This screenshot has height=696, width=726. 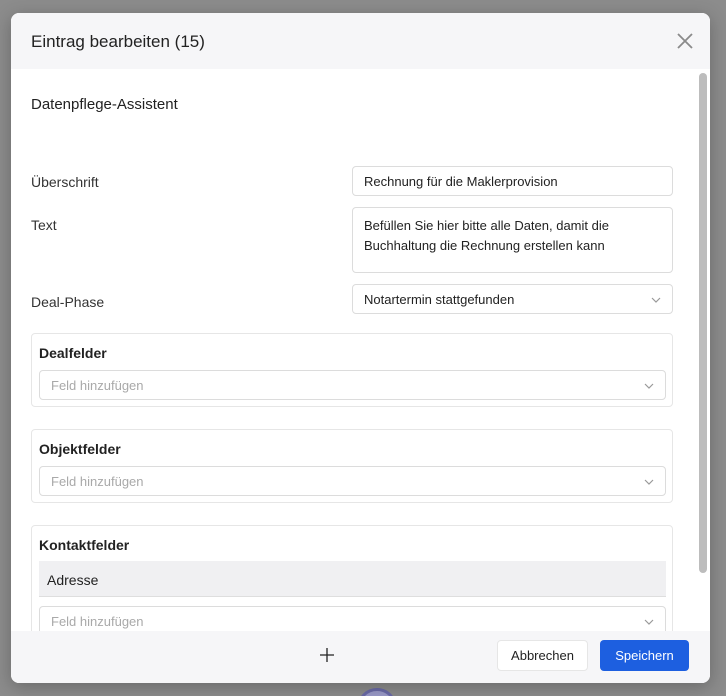 I want to click on object-fields-title: Objektfelder, so click(x=80, y=449).